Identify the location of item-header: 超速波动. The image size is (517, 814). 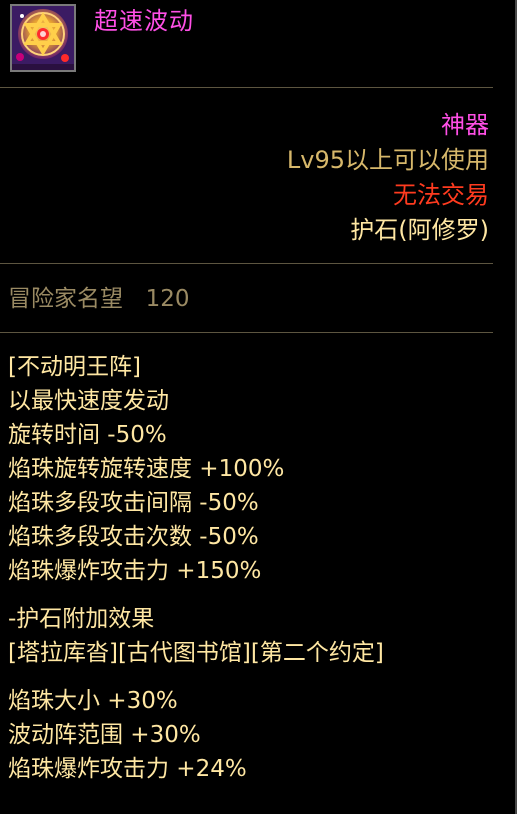
(258, 40).